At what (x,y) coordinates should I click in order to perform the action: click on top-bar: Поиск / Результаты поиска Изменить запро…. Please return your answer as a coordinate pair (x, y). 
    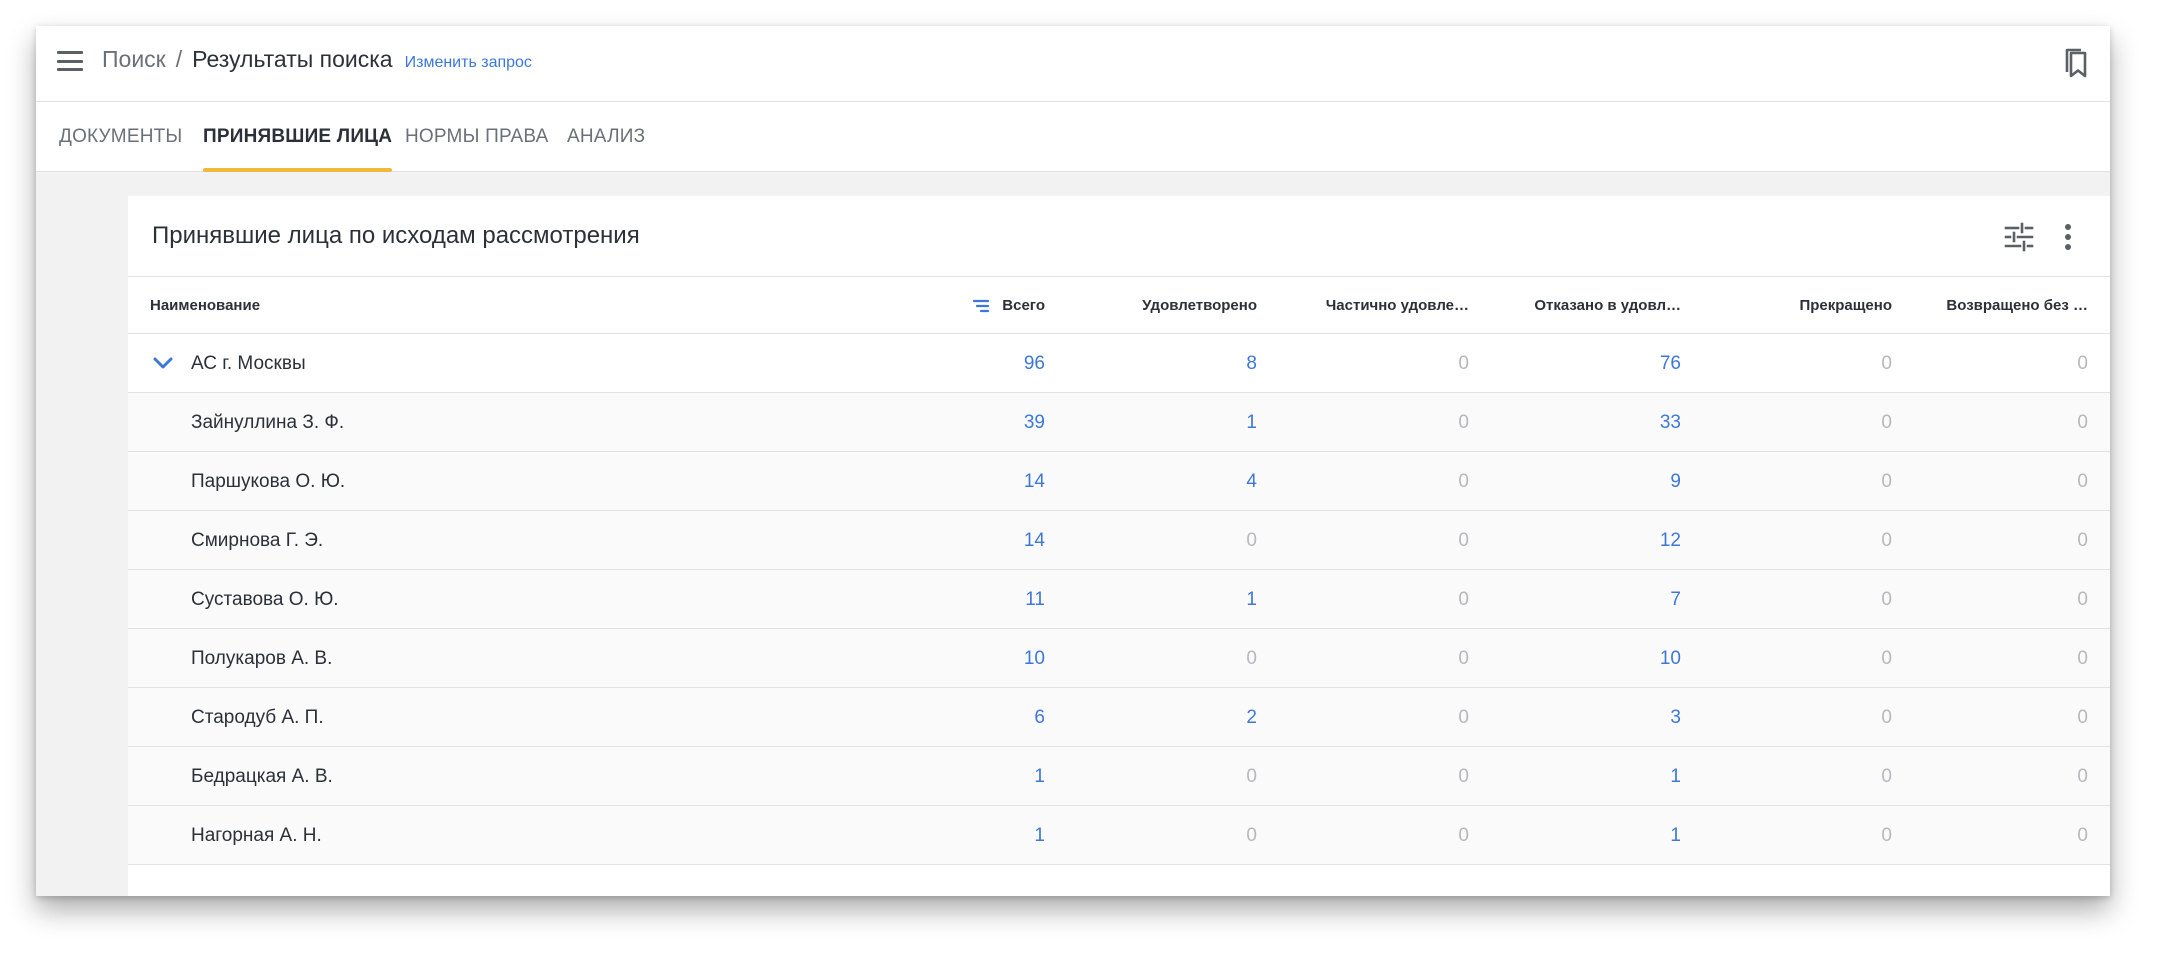
    Looking at the image, I should click on (1073, 64).